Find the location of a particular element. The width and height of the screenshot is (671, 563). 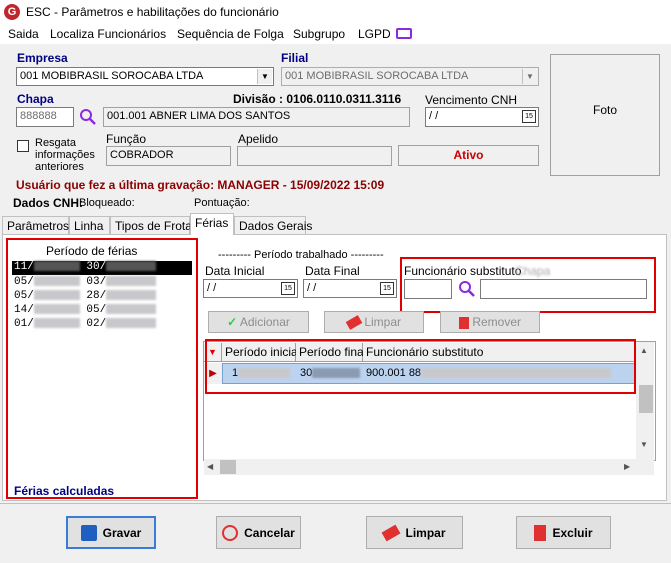

data-inicial-label: Data Inicial is located at coordinates (235, 271).